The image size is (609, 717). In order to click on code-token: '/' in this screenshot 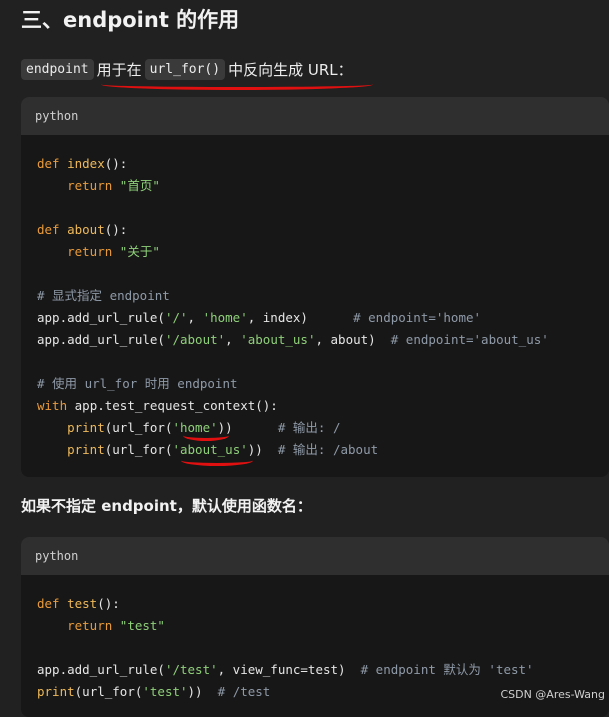, I will do `click(176, 317)`.